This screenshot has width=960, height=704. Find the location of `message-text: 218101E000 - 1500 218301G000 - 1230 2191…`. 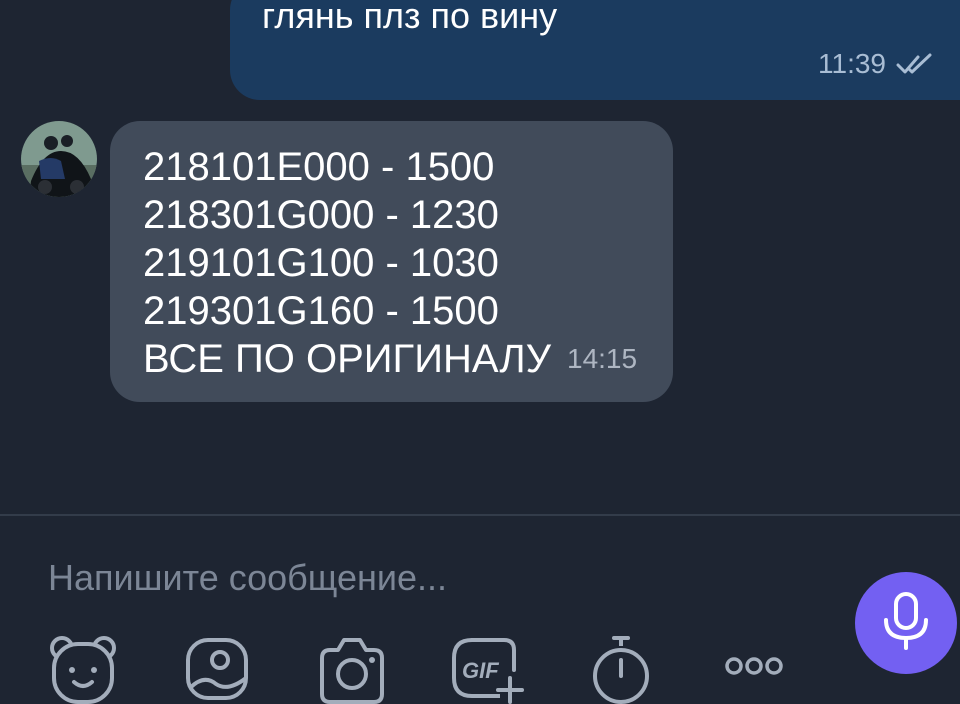

message-text: 218101E000 - 1500 218301G000 - 1230 2191… is located at coordinates (347, 263).